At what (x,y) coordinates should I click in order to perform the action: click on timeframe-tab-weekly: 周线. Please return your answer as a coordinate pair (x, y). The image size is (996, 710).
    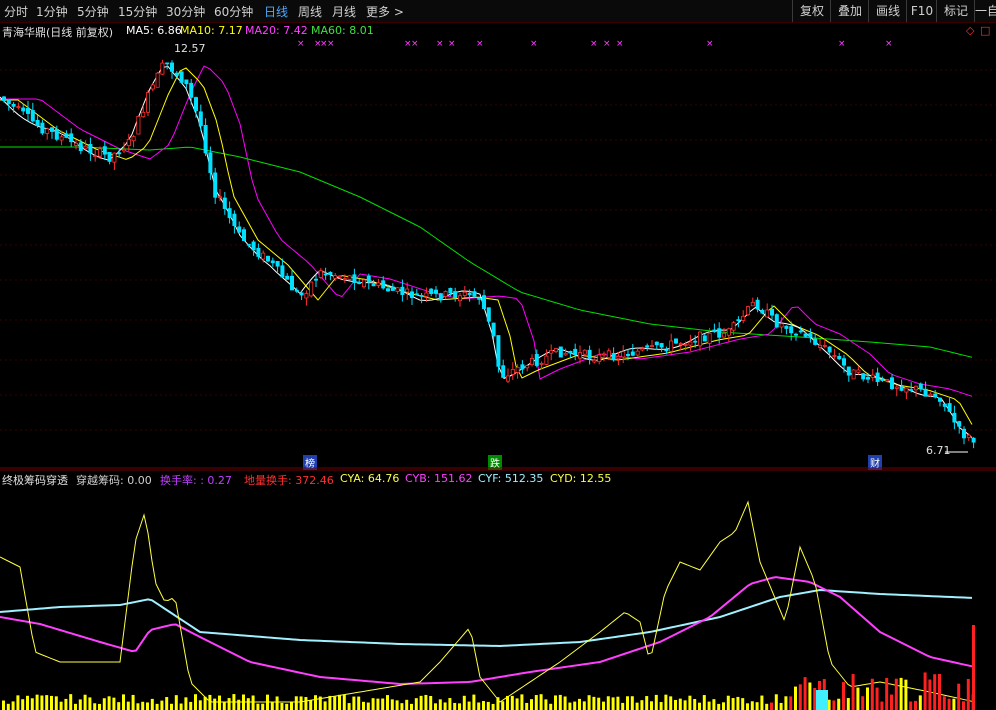
    Looking at the image, I should click on (310, 11).